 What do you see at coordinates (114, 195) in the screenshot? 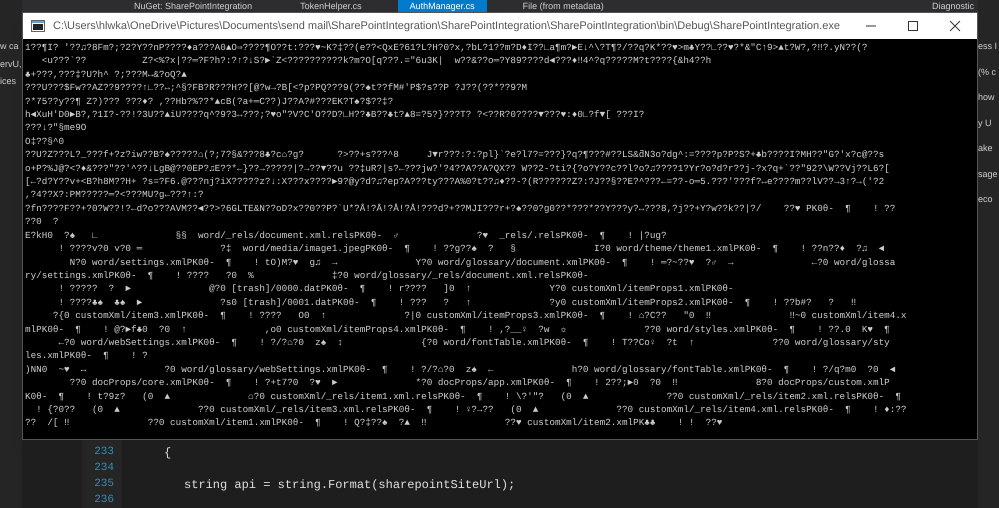
I see `console-output-line: ,?4??X?:PM?????═?<???MU?g←???↑:?` at bounding box center [114, 195].